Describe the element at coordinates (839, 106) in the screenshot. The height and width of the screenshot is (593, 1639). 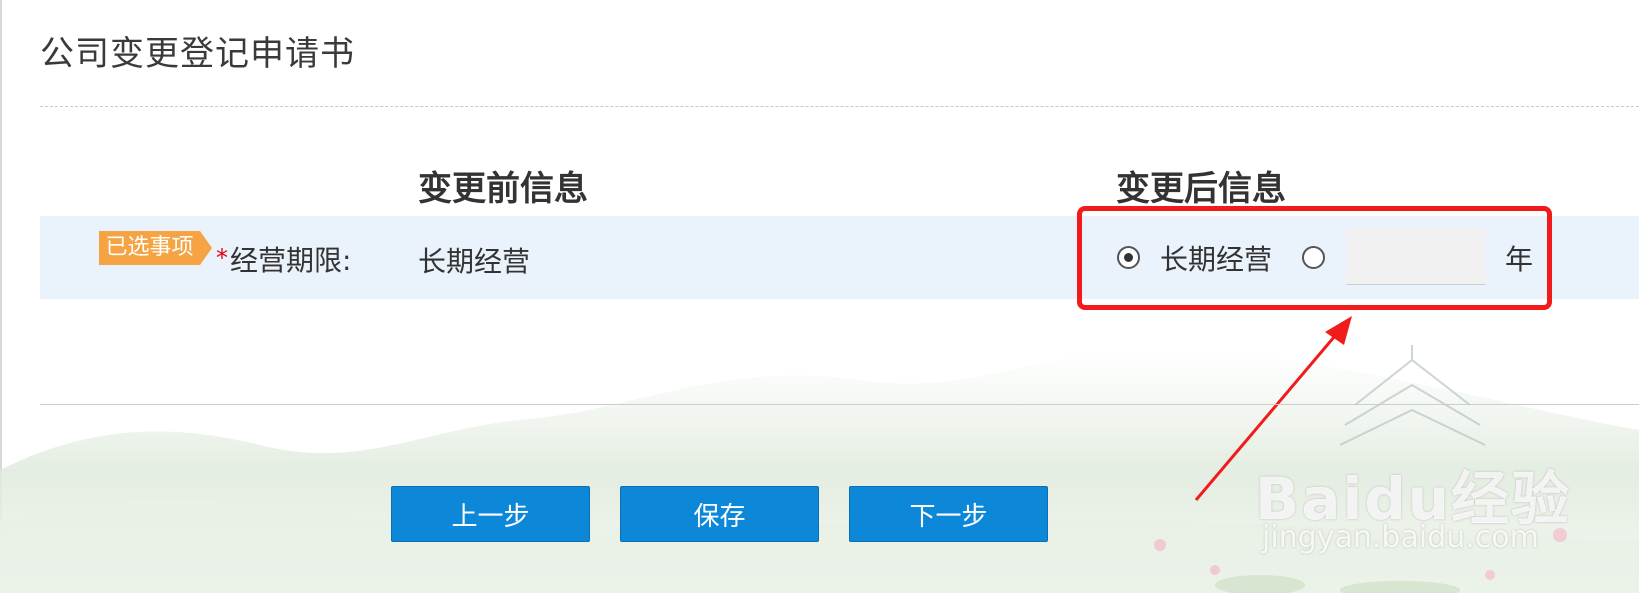
I see `title-divider` at that location.